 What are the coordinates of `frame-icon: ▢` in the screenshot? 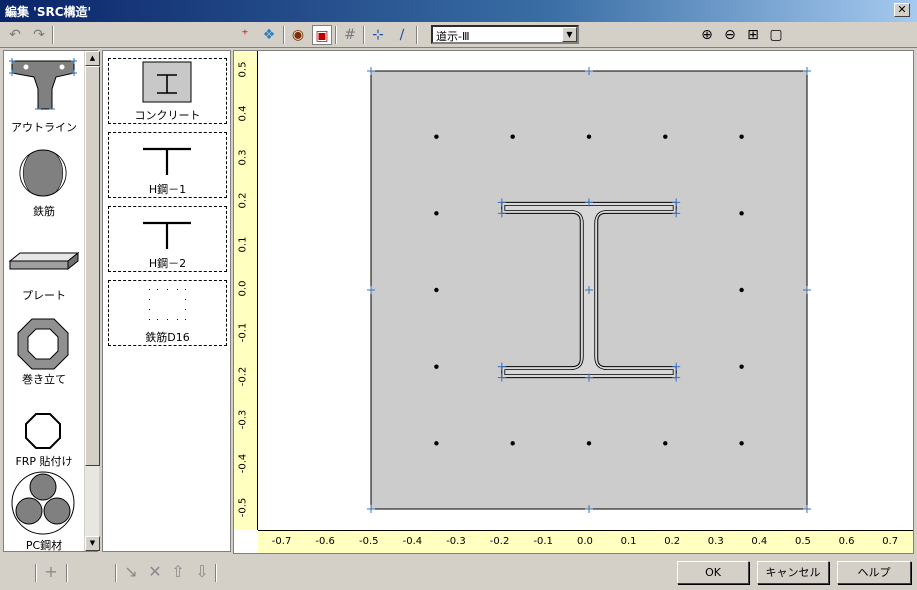 It's located at (776, 35).